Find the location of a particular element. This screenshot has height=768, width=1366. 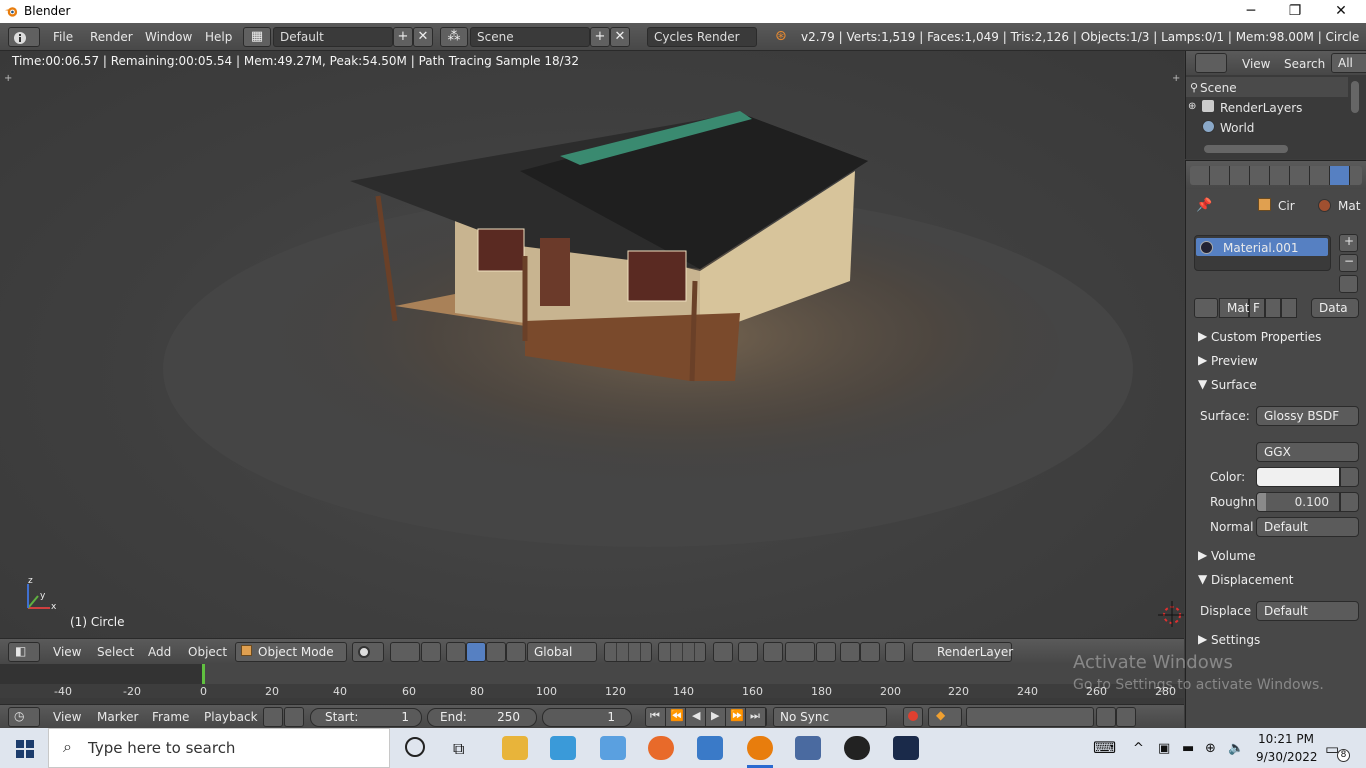

panel-settings: Settings is located at coordinates (1235, 640).